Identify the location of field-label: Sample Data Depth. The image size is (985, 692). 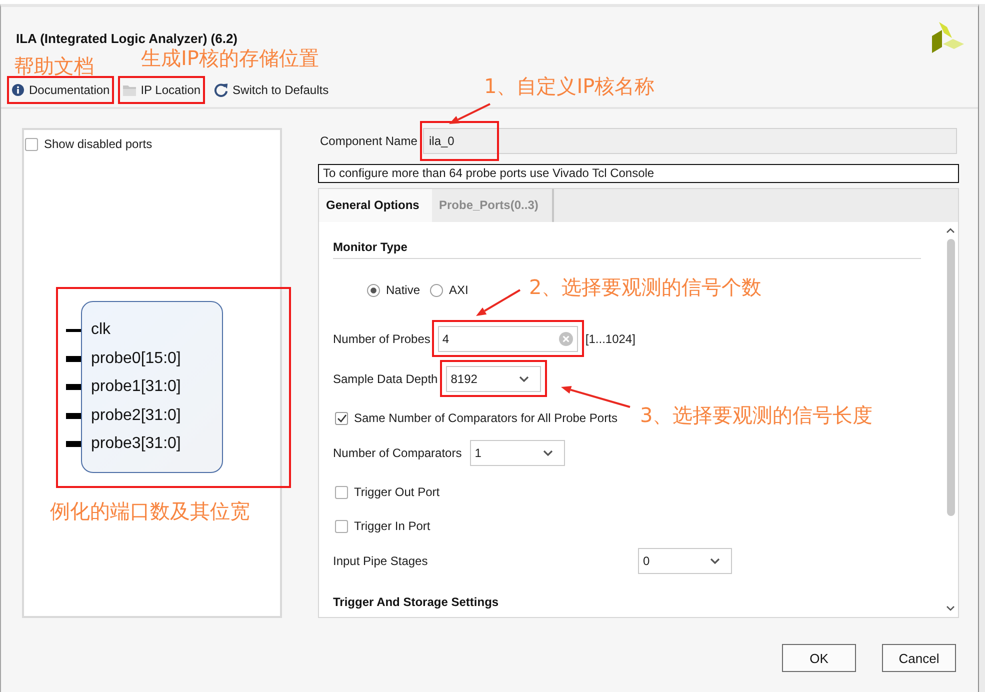
(385, 379).